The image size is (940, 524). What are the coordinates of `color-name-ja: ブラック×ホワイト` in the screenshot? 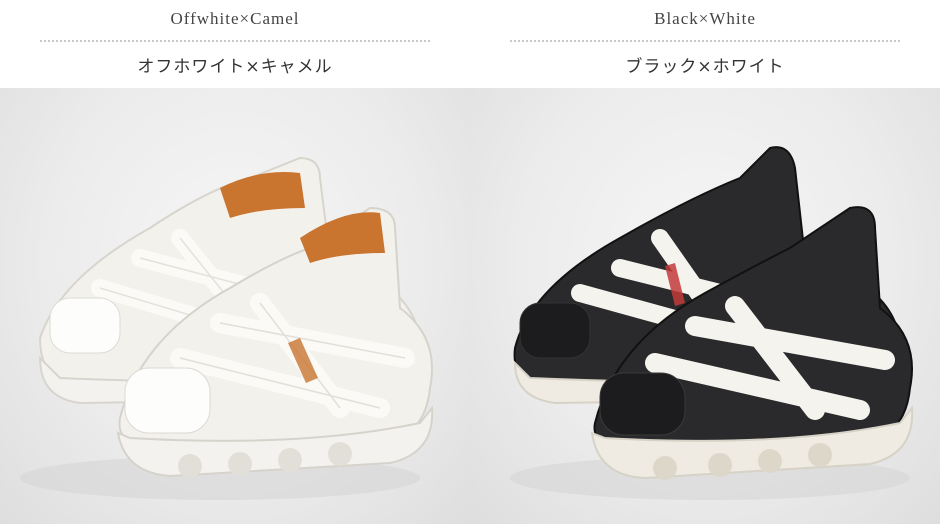 It's located at (705, 67).